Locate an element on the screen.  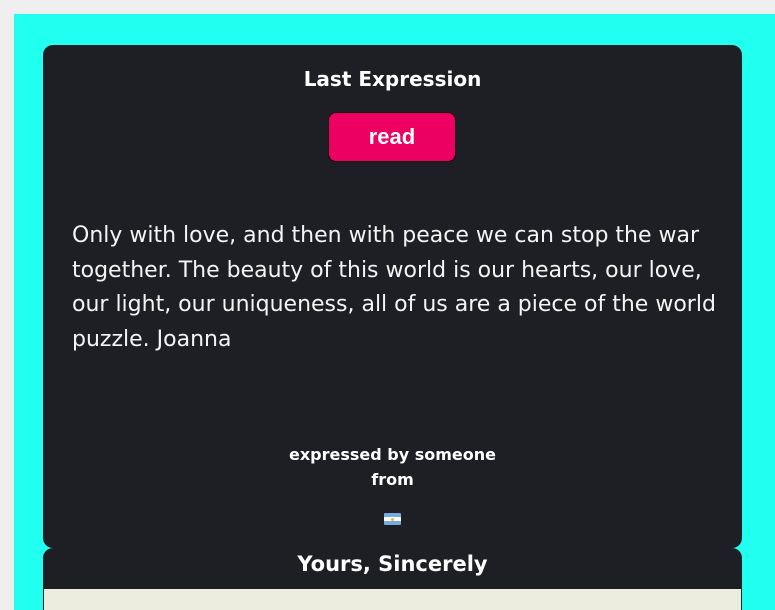
yours-sincerely-title: Yours, Sincerely is located at coordinates (392, 564).